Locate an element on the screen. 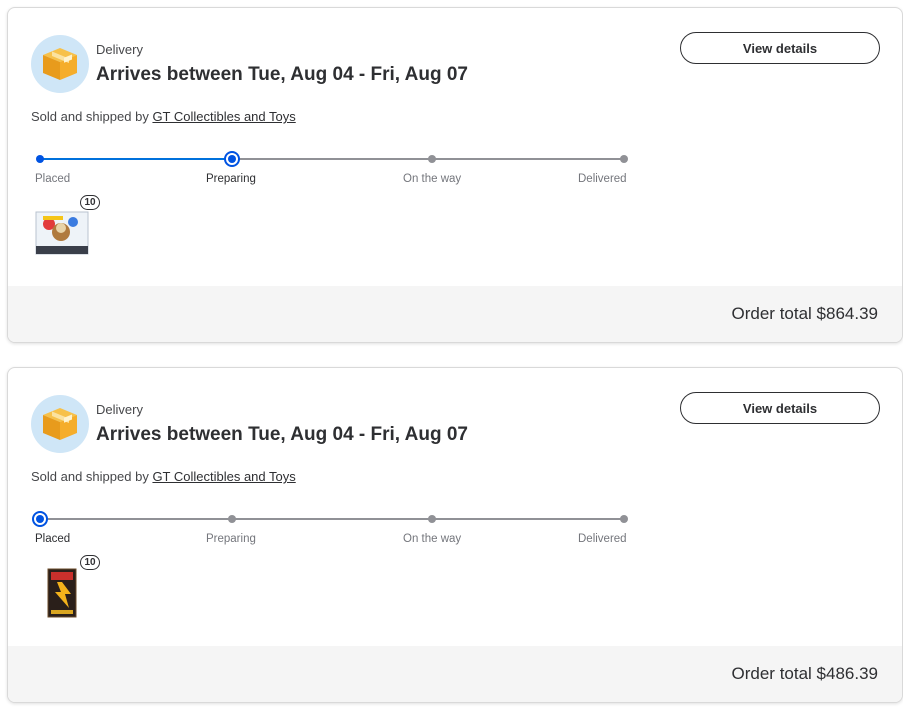  order-total: Order total $486.39 is located at coordinates (804, 673).